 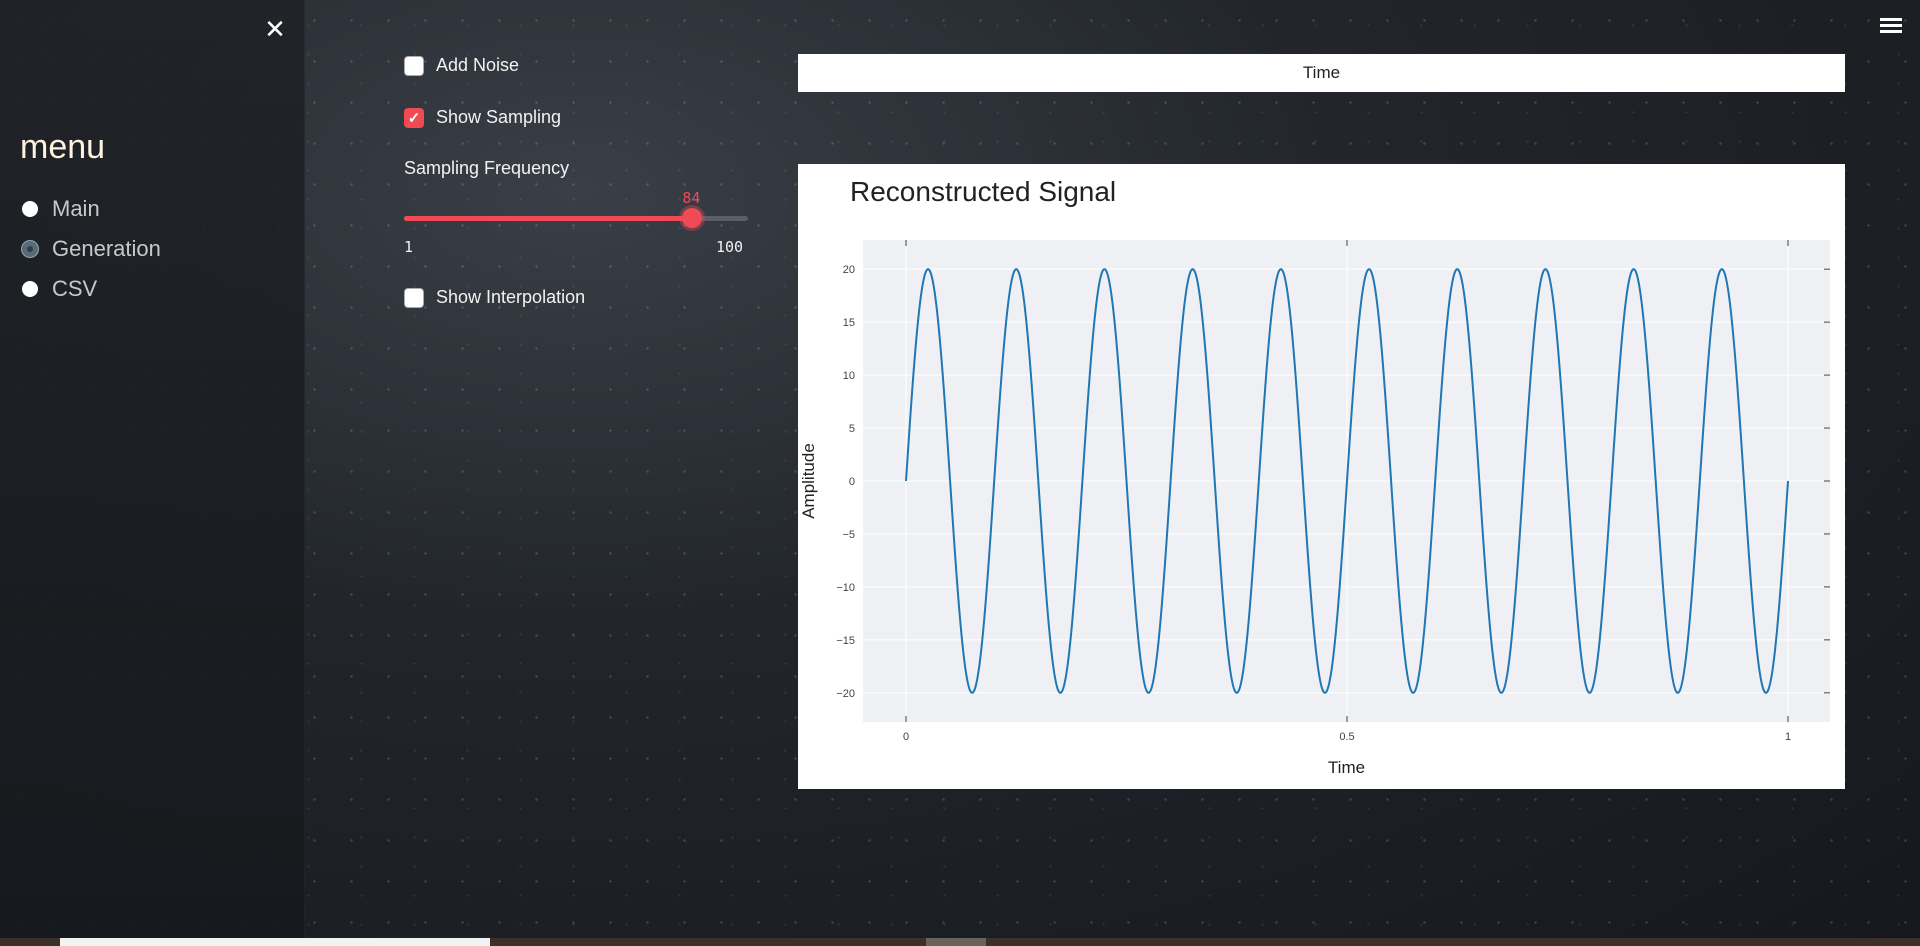 What do you see at coordinates (63, 147) in the screenshot?
I see `menu-title: menu` at bounding box center [63, 147].